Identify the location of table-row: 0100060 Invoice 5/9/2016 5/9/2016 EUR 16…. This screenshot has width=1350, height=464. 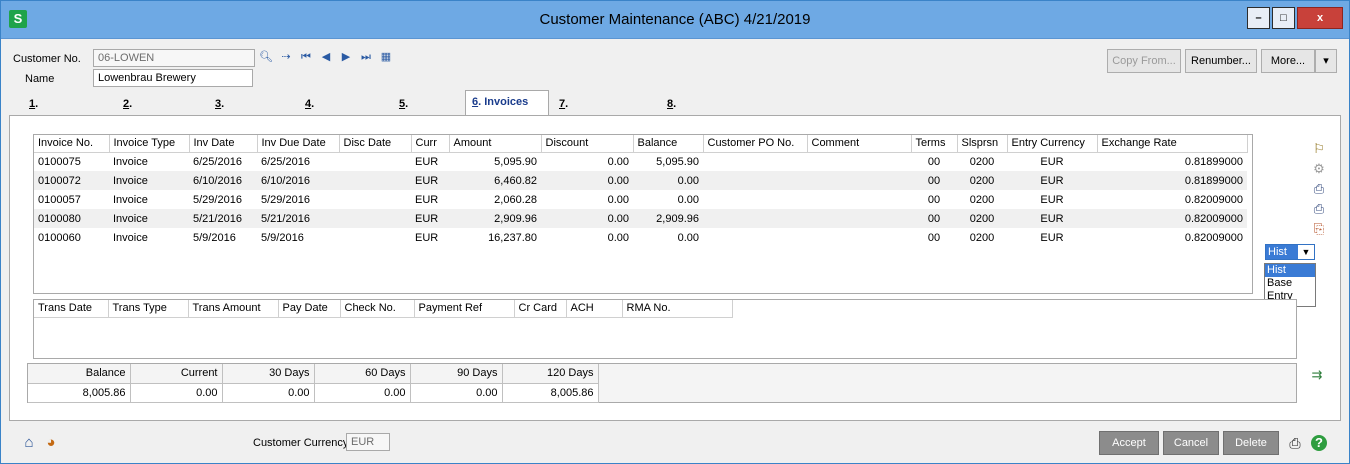
(640, 237).